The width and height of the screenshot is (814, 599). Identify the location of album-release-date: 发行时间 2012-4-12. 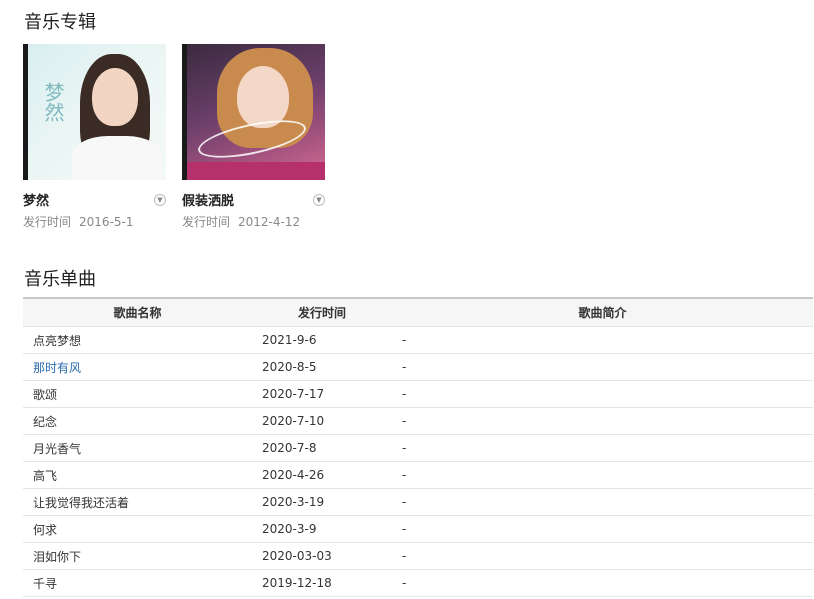
(253, 221).